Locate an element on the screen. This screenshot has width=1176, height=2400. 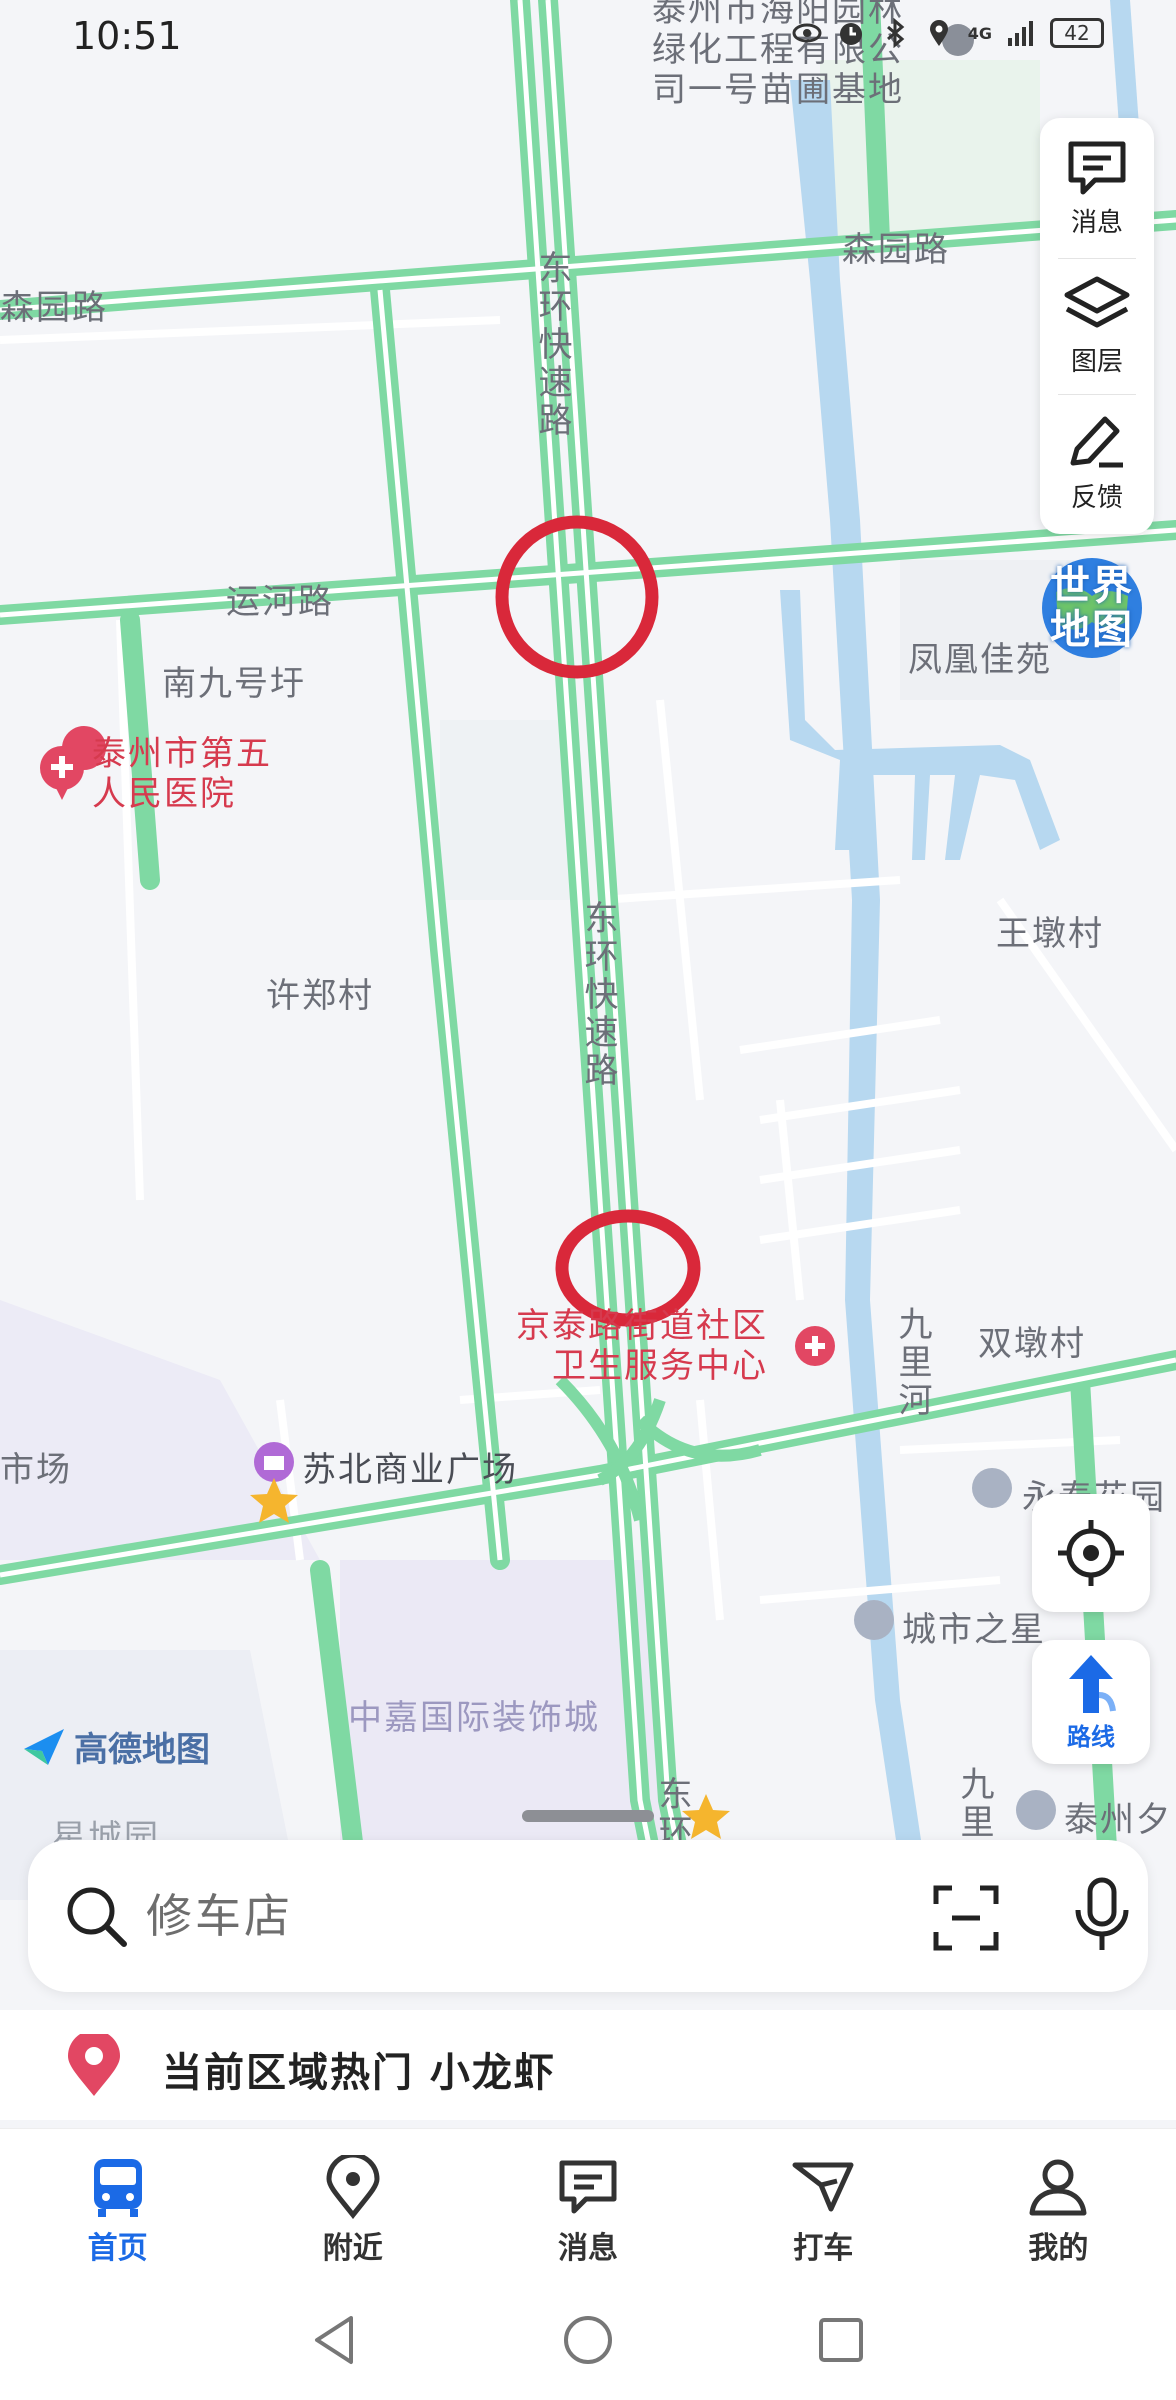
road-label-senyuan-right: 森园路 is located at coordinates (896, 250).